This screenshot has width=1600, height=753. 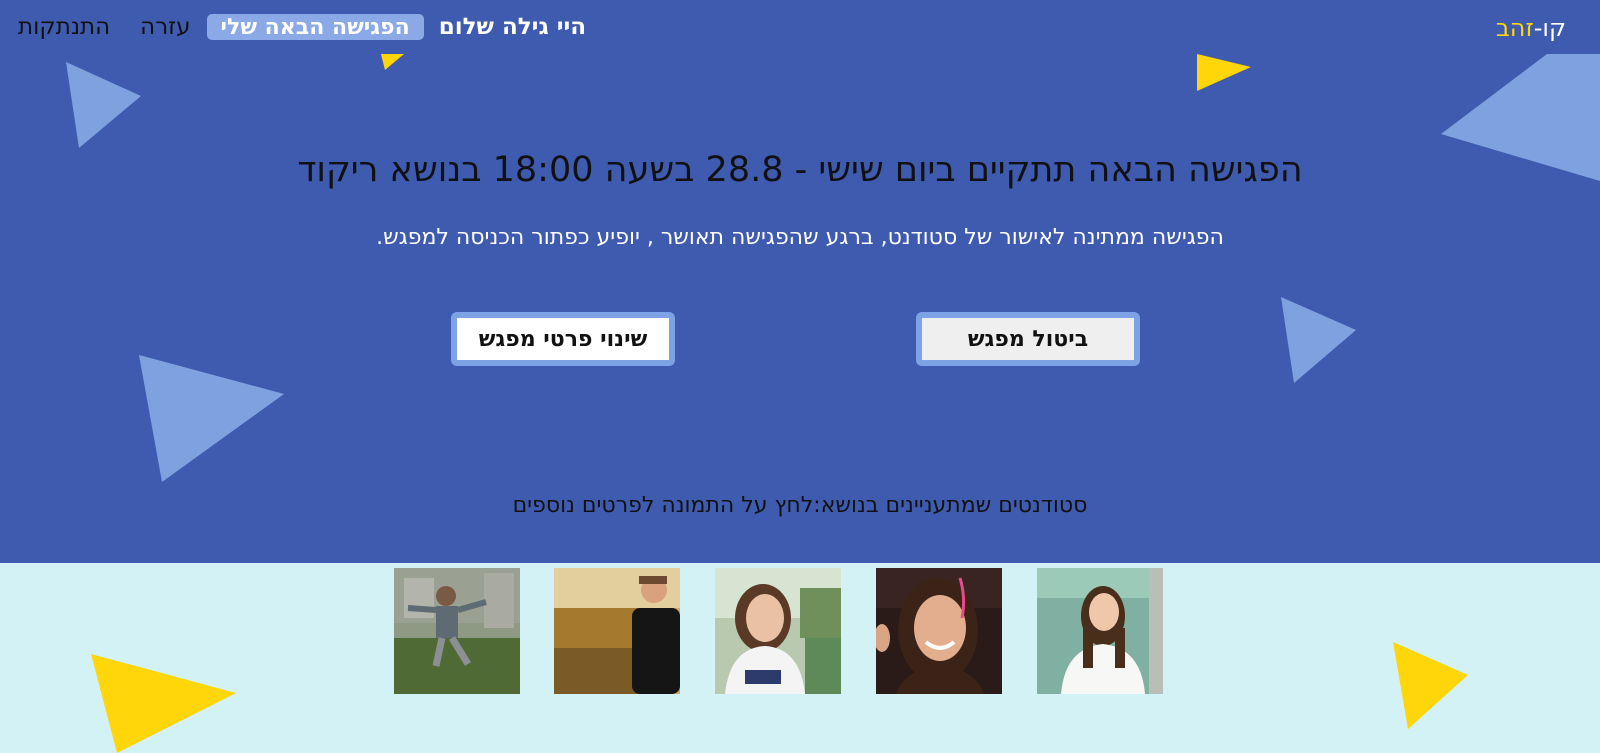 I want to click on greeting-text: היי גילה שלום, so click(x=512, y=27).